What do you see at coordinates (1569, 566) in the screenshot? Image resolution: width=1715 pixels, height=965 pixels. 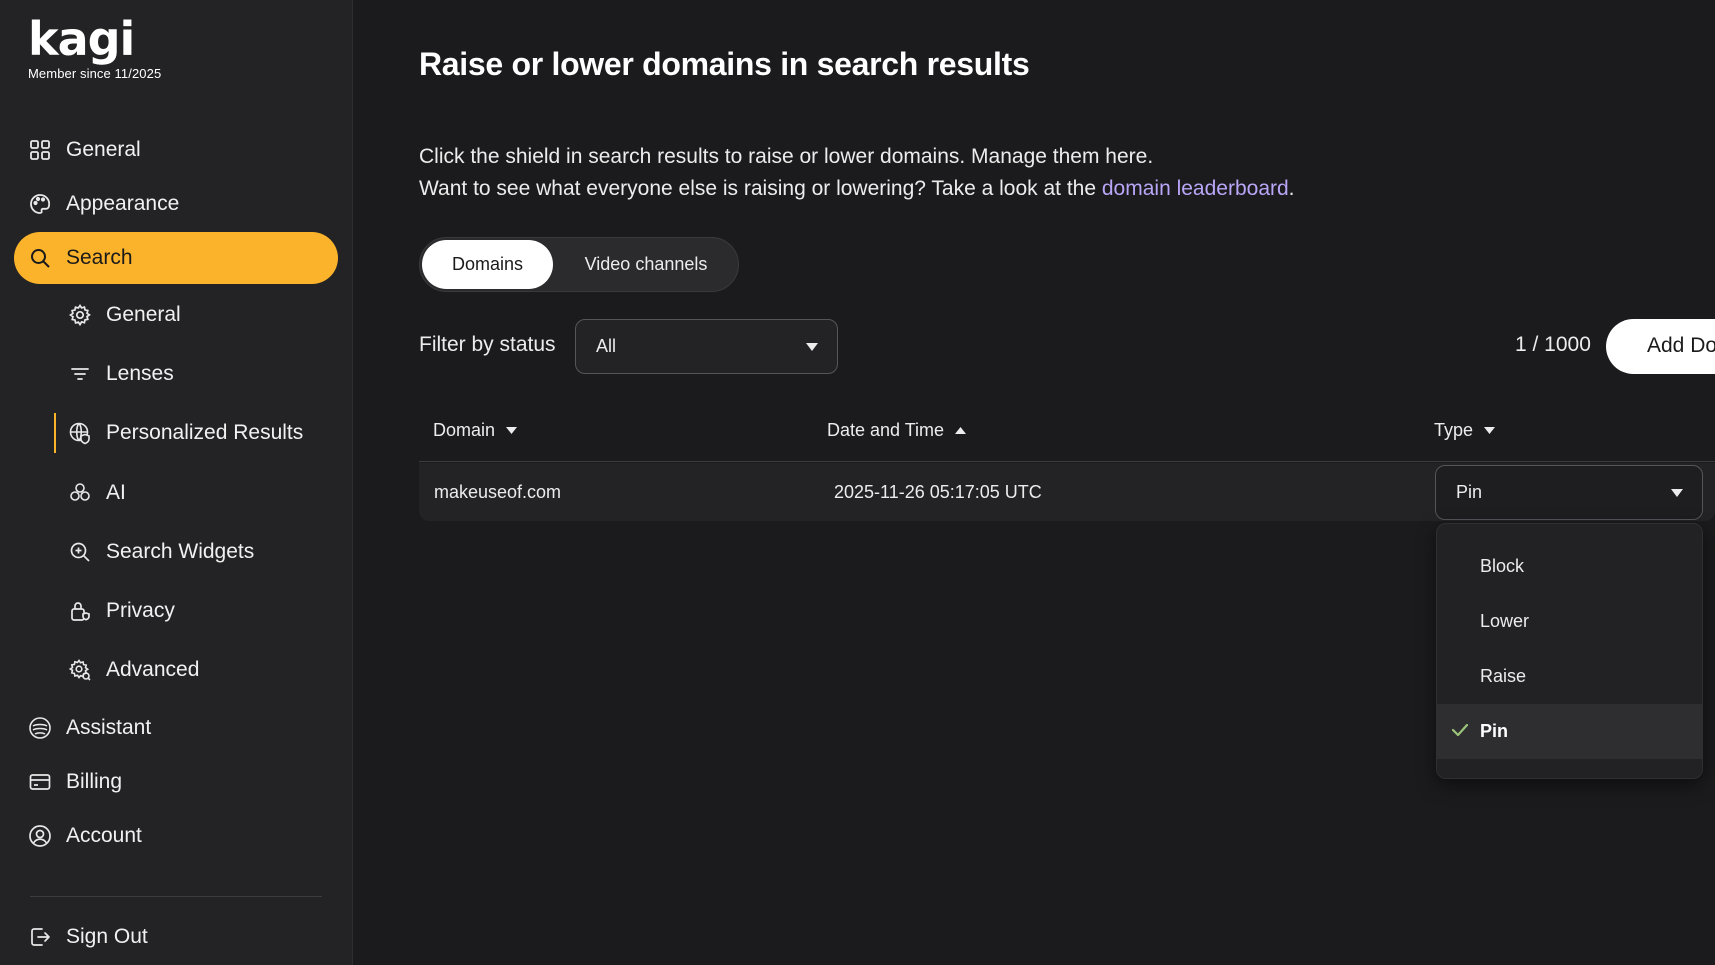 I see `type-option-block: Block` at bounding box center [1569, 566].